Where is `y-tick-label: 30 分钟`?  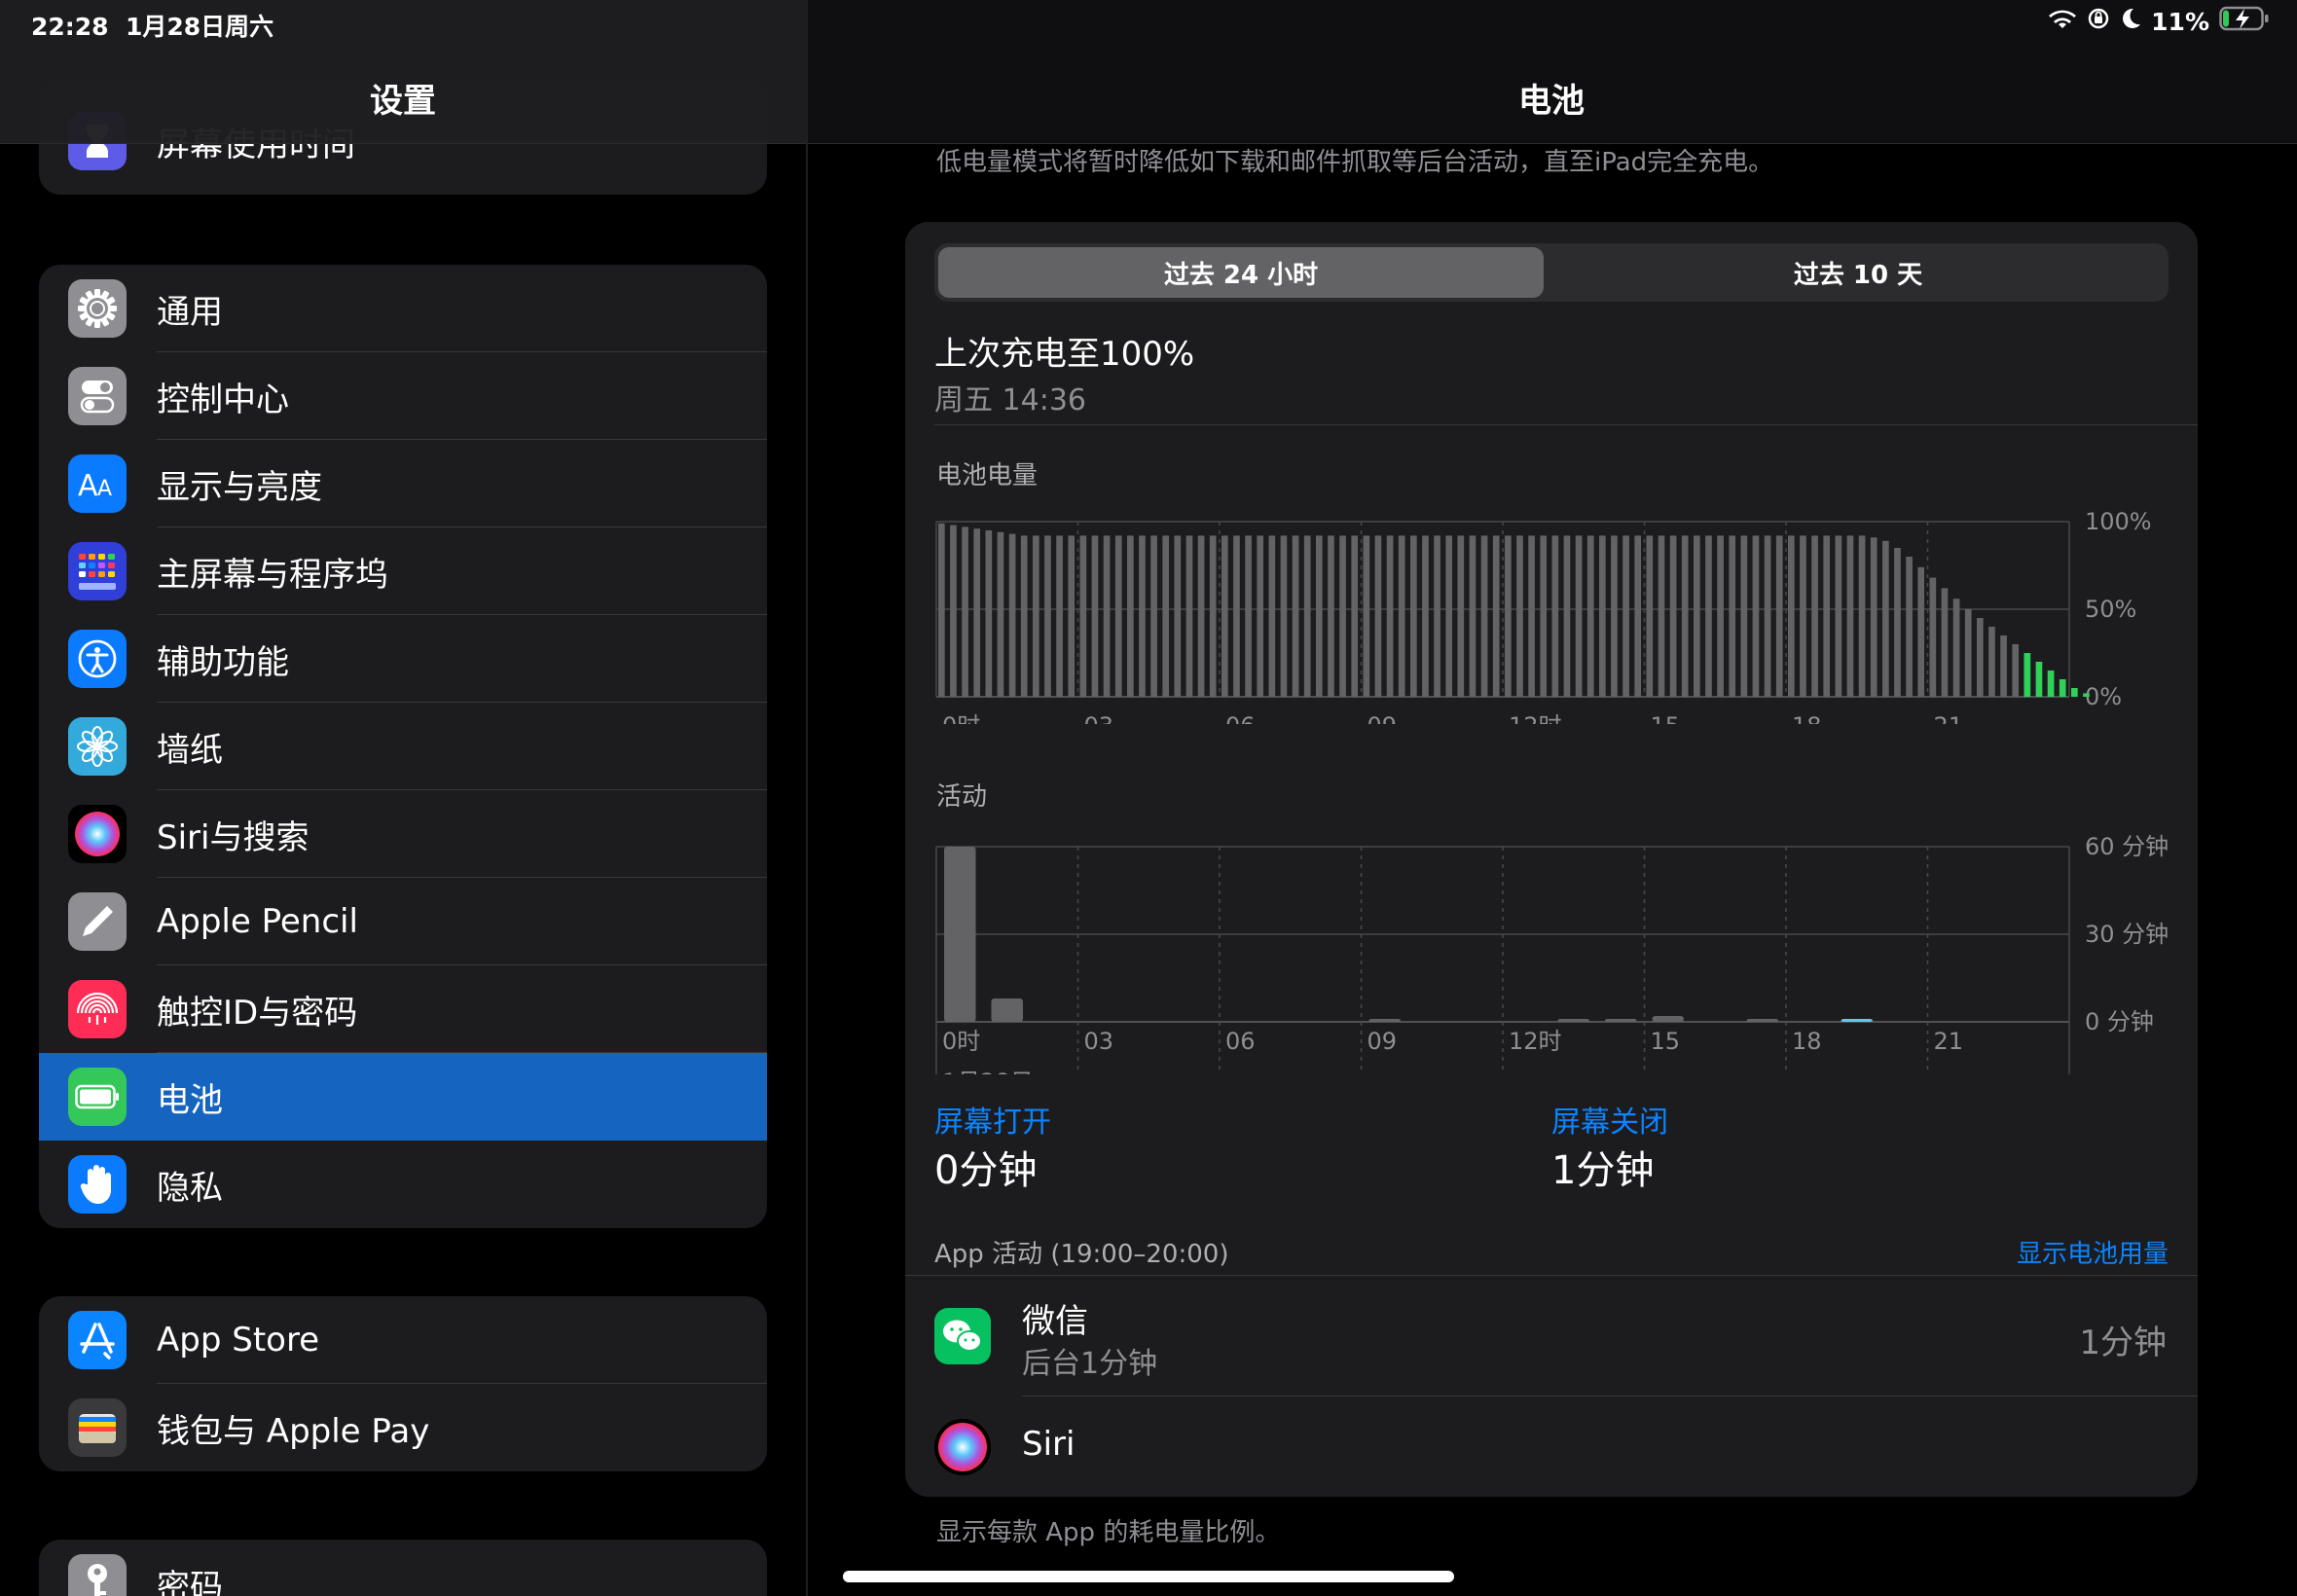 y-tick-label: 30 分钟 is located at coordinates (2127, 934).